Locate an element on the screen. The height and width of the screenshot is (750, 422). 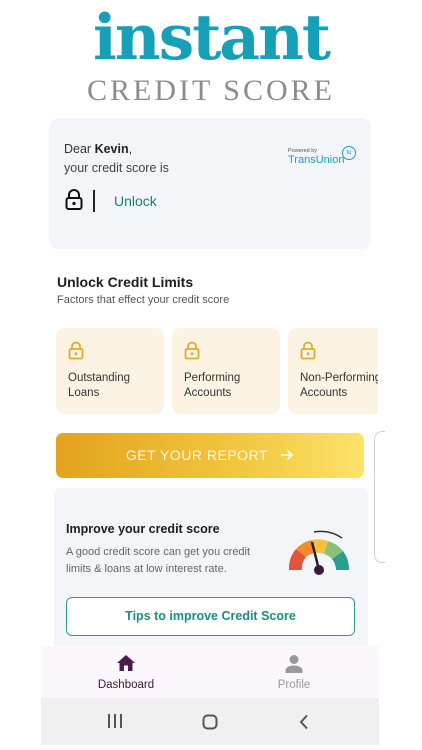
unlock-limits-title: Unlock Credit Limits is located at coordinates (125, 282).